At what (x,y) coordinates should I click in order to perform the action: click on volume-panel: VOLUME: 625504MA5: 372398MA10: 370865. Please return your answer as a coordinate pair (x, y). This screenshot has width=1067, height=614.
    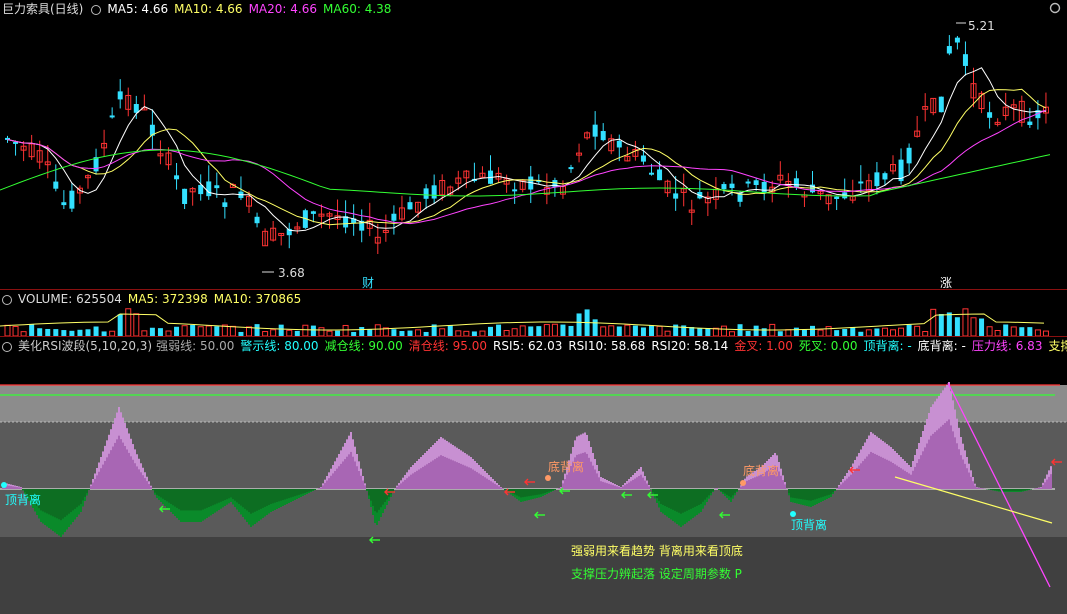
    Looking at the image, I should click on (533, 313).